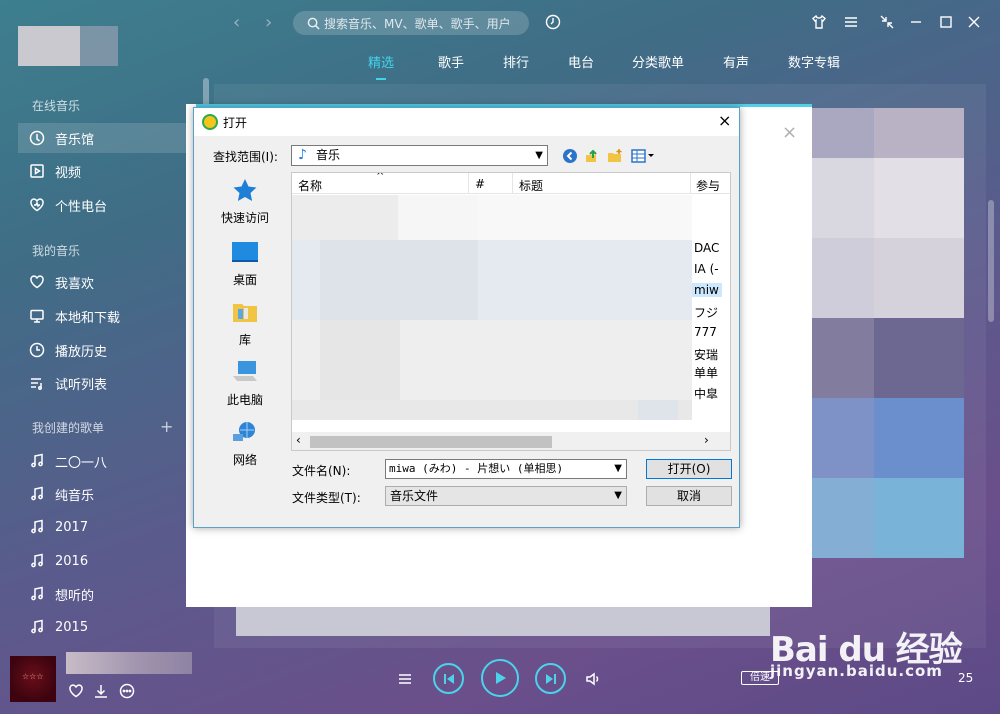  What do you see at coordinates (101, 691) in the screenshot?
I see `download-icon` at bounding box center [101, 691].